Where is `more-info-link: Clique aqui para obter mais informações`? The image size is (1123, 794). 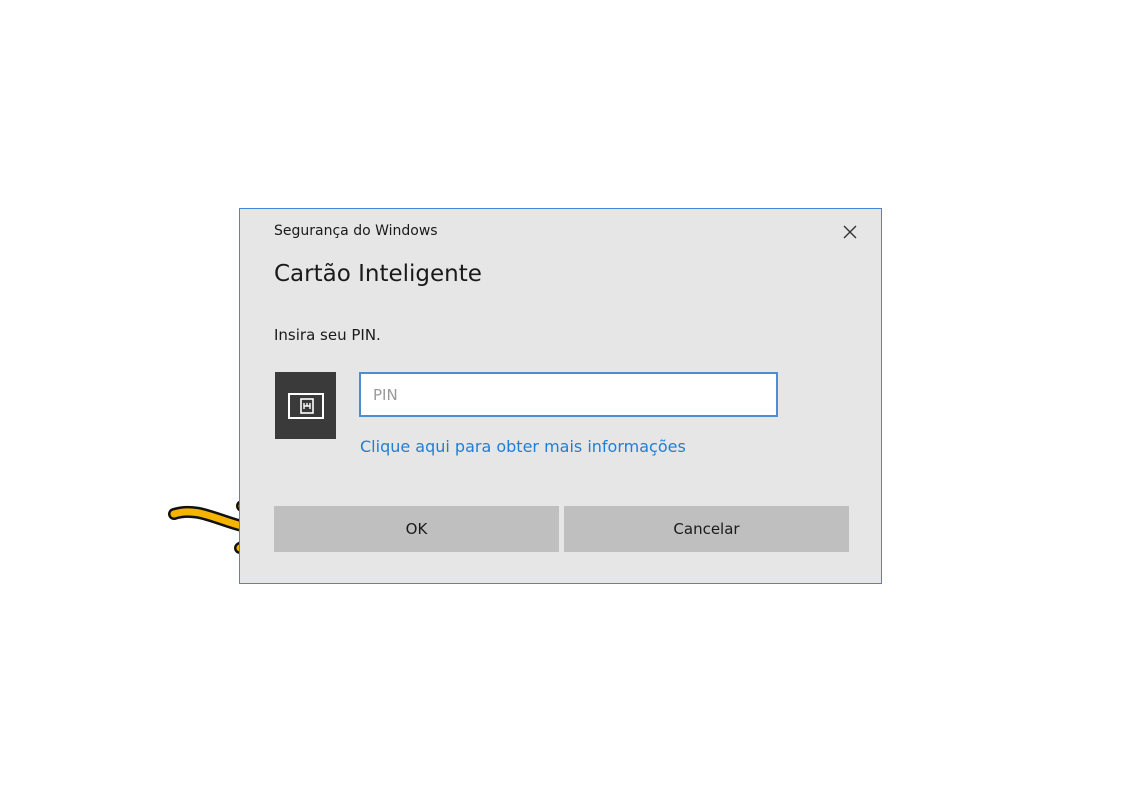
more-info-link: Clique aqui para obter mais informações is located at coordinates (523, 446).